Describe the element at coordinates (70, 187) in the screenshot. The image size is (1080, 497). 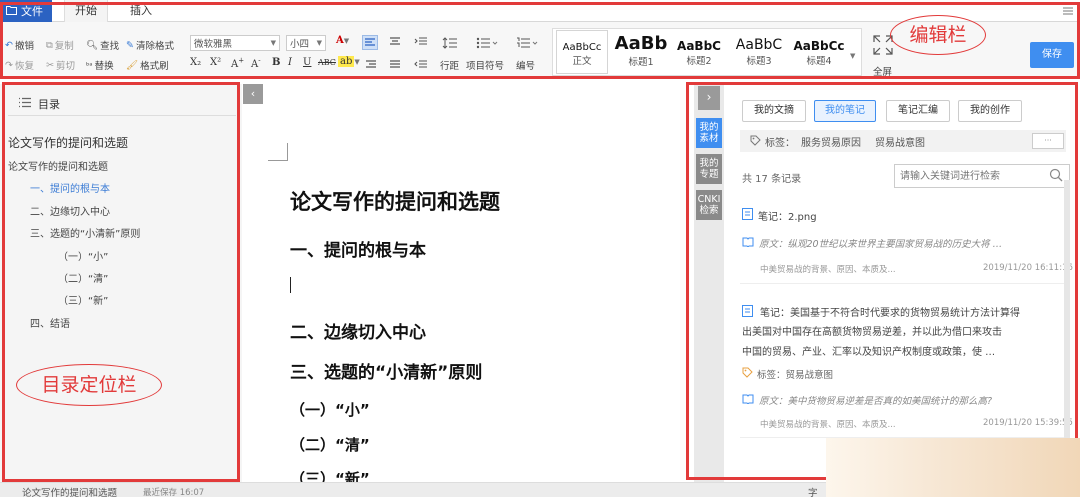
I see `toc-item: 一、提问的根与本` at that location.